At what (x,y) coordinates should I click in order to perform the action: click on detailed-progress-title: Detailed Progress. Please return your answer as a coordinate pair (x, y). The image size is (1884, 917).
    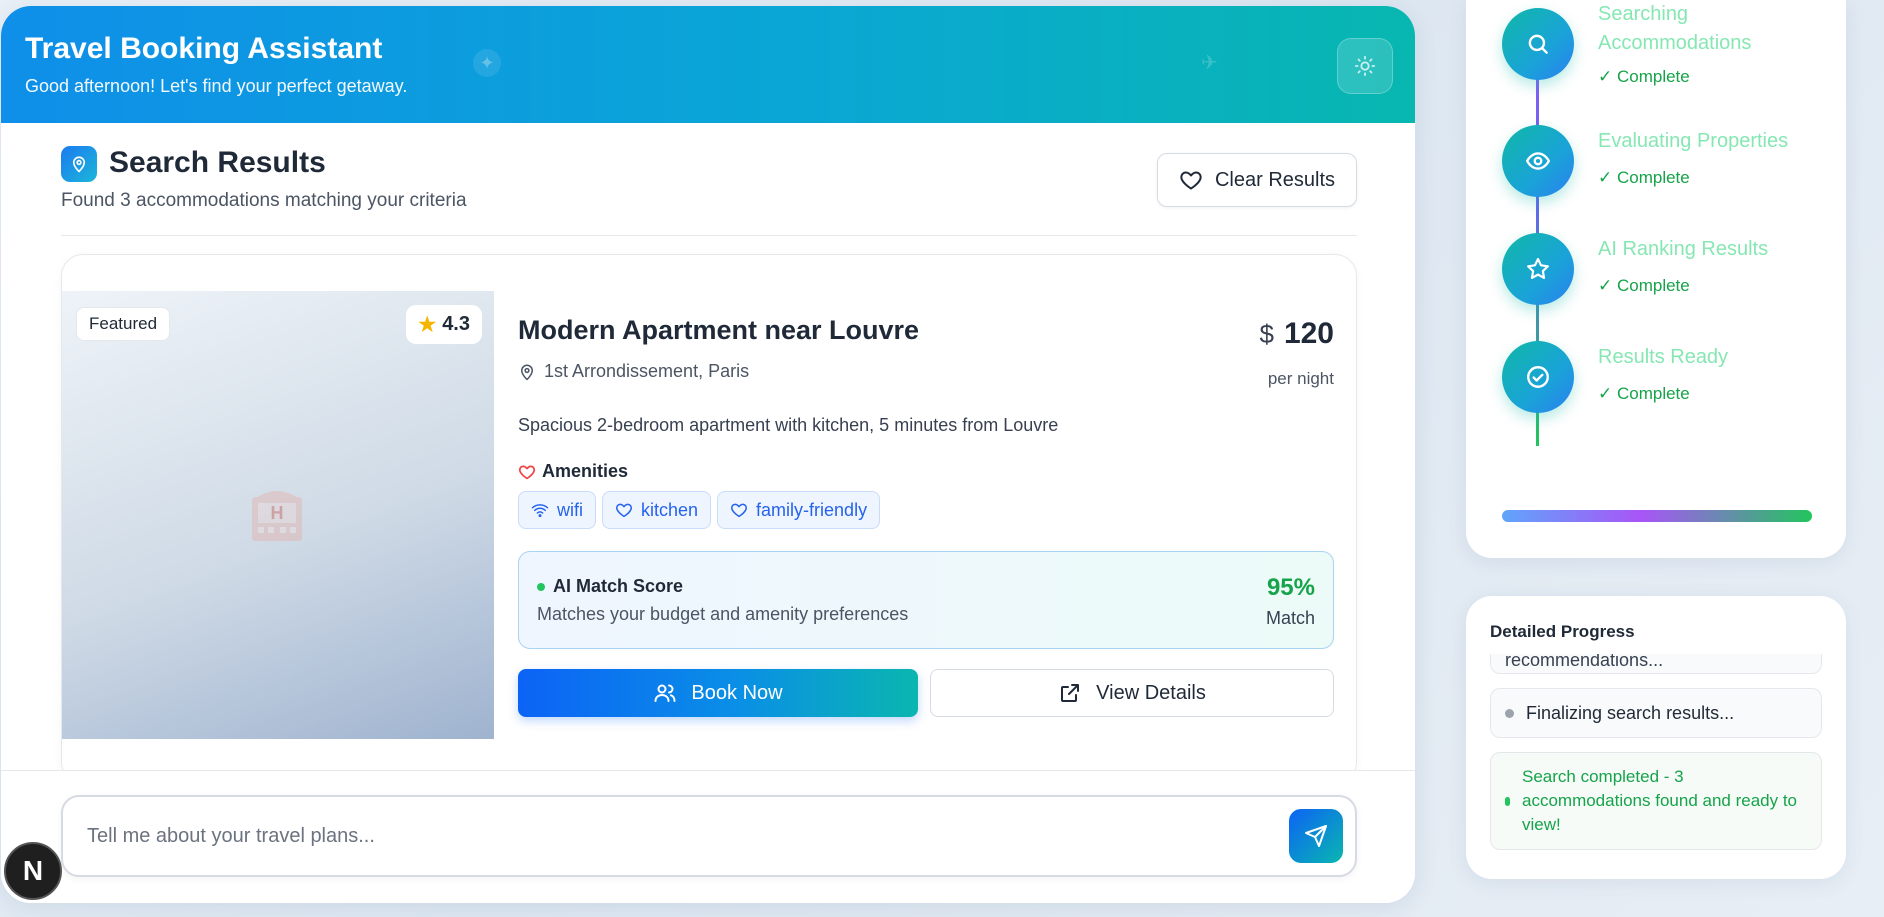
    Looking at the image, I should click on (1562, 631).